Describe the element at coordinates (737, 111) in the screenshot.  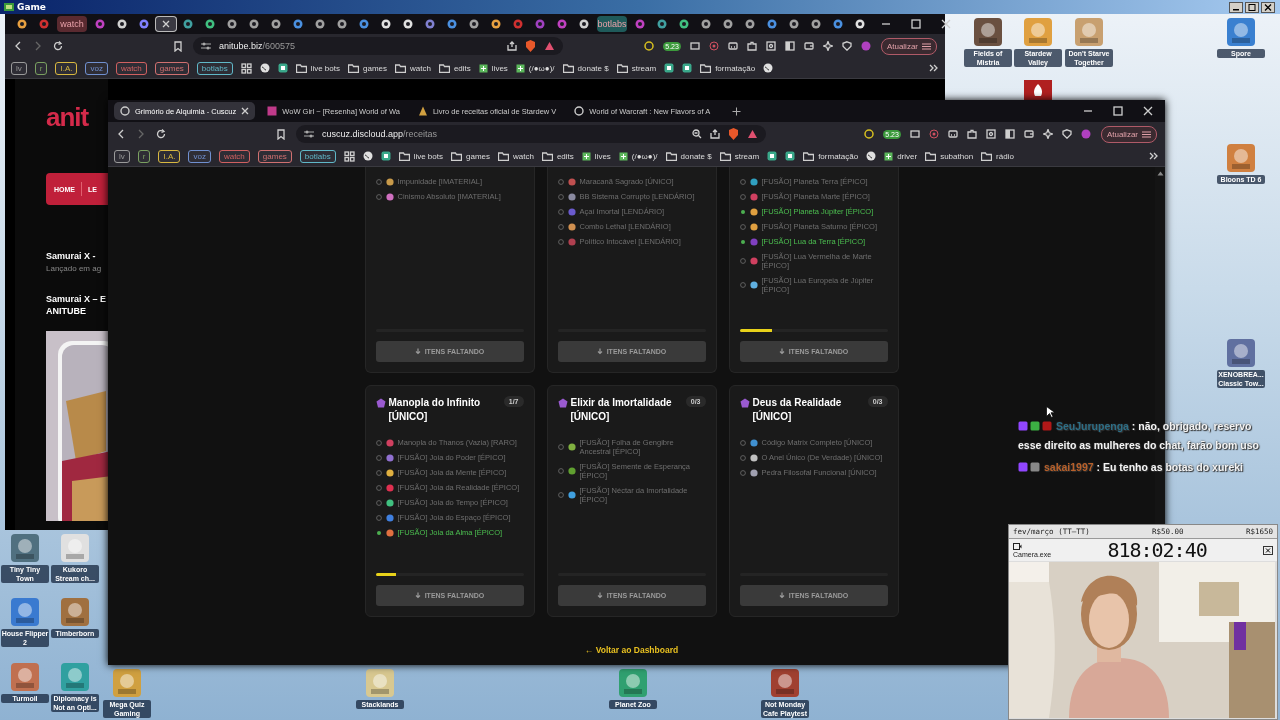
I see `new-tab-icon` at that location.